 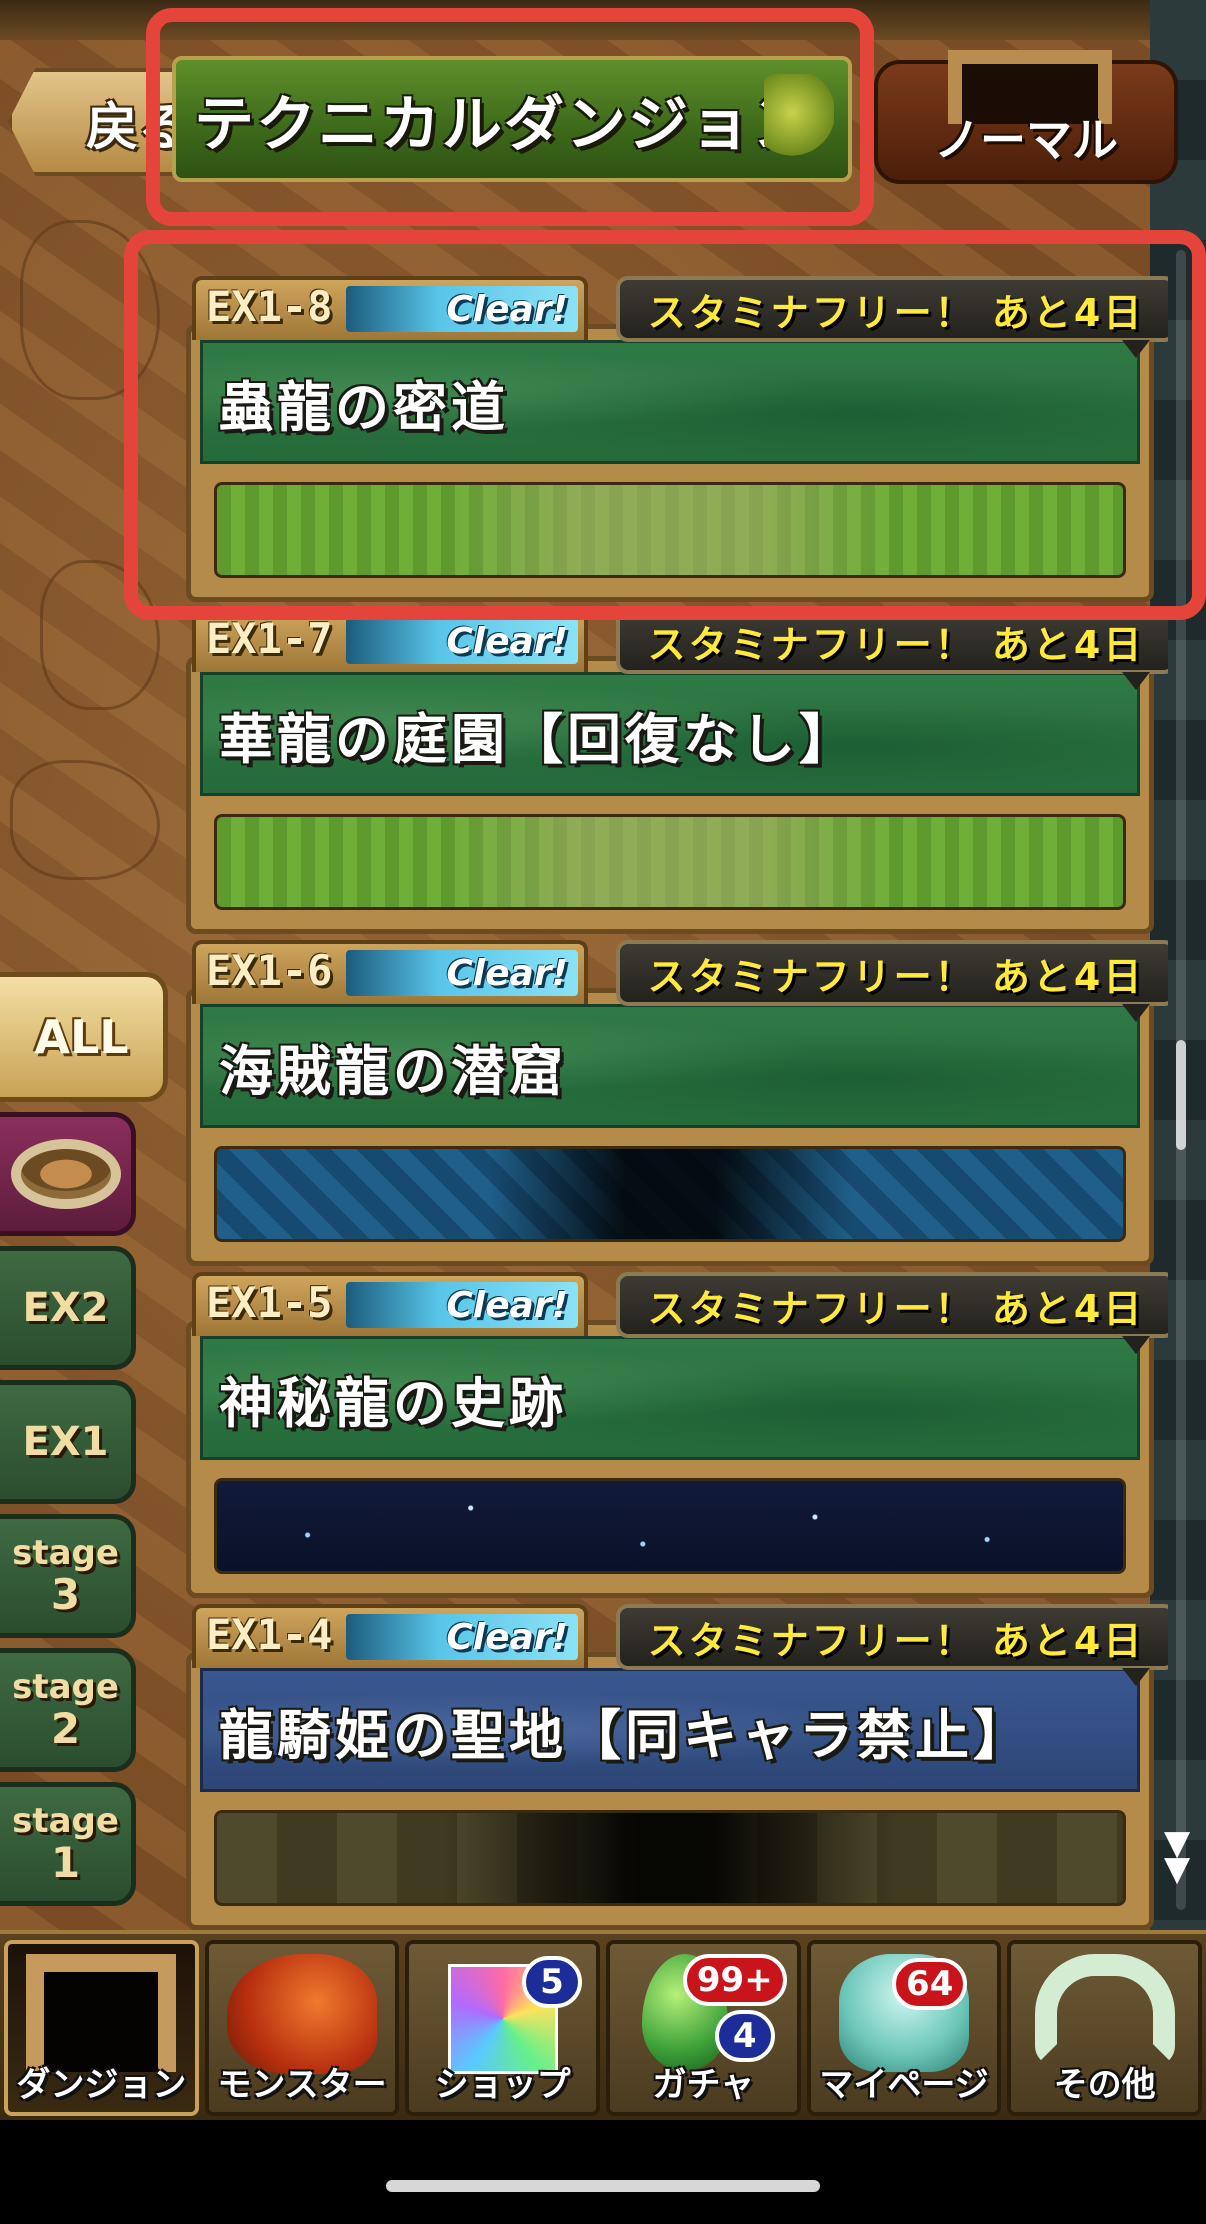 I want to click on home-indicator, so click(x=603, y=2186).